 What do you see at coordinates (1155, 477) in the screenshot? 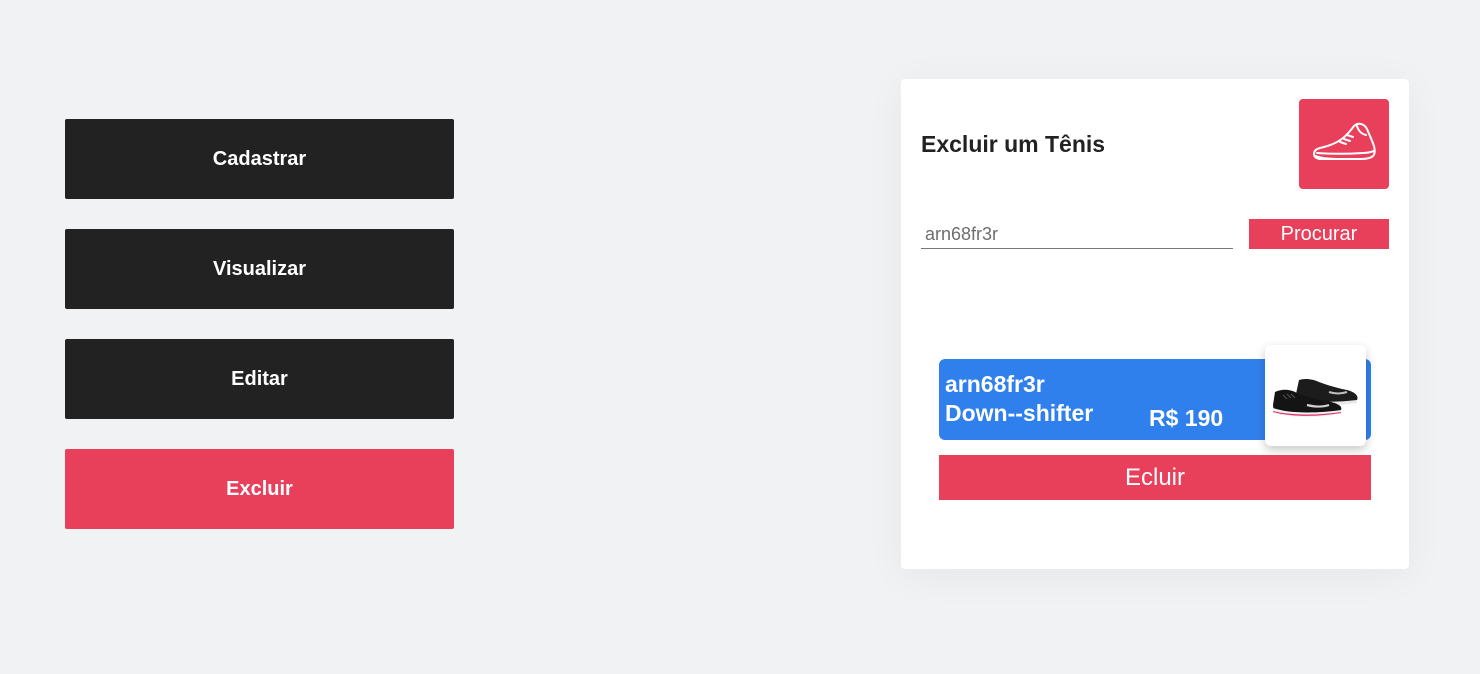
I see `delete-button: Ecluir` at bounding box center [1155, 477].